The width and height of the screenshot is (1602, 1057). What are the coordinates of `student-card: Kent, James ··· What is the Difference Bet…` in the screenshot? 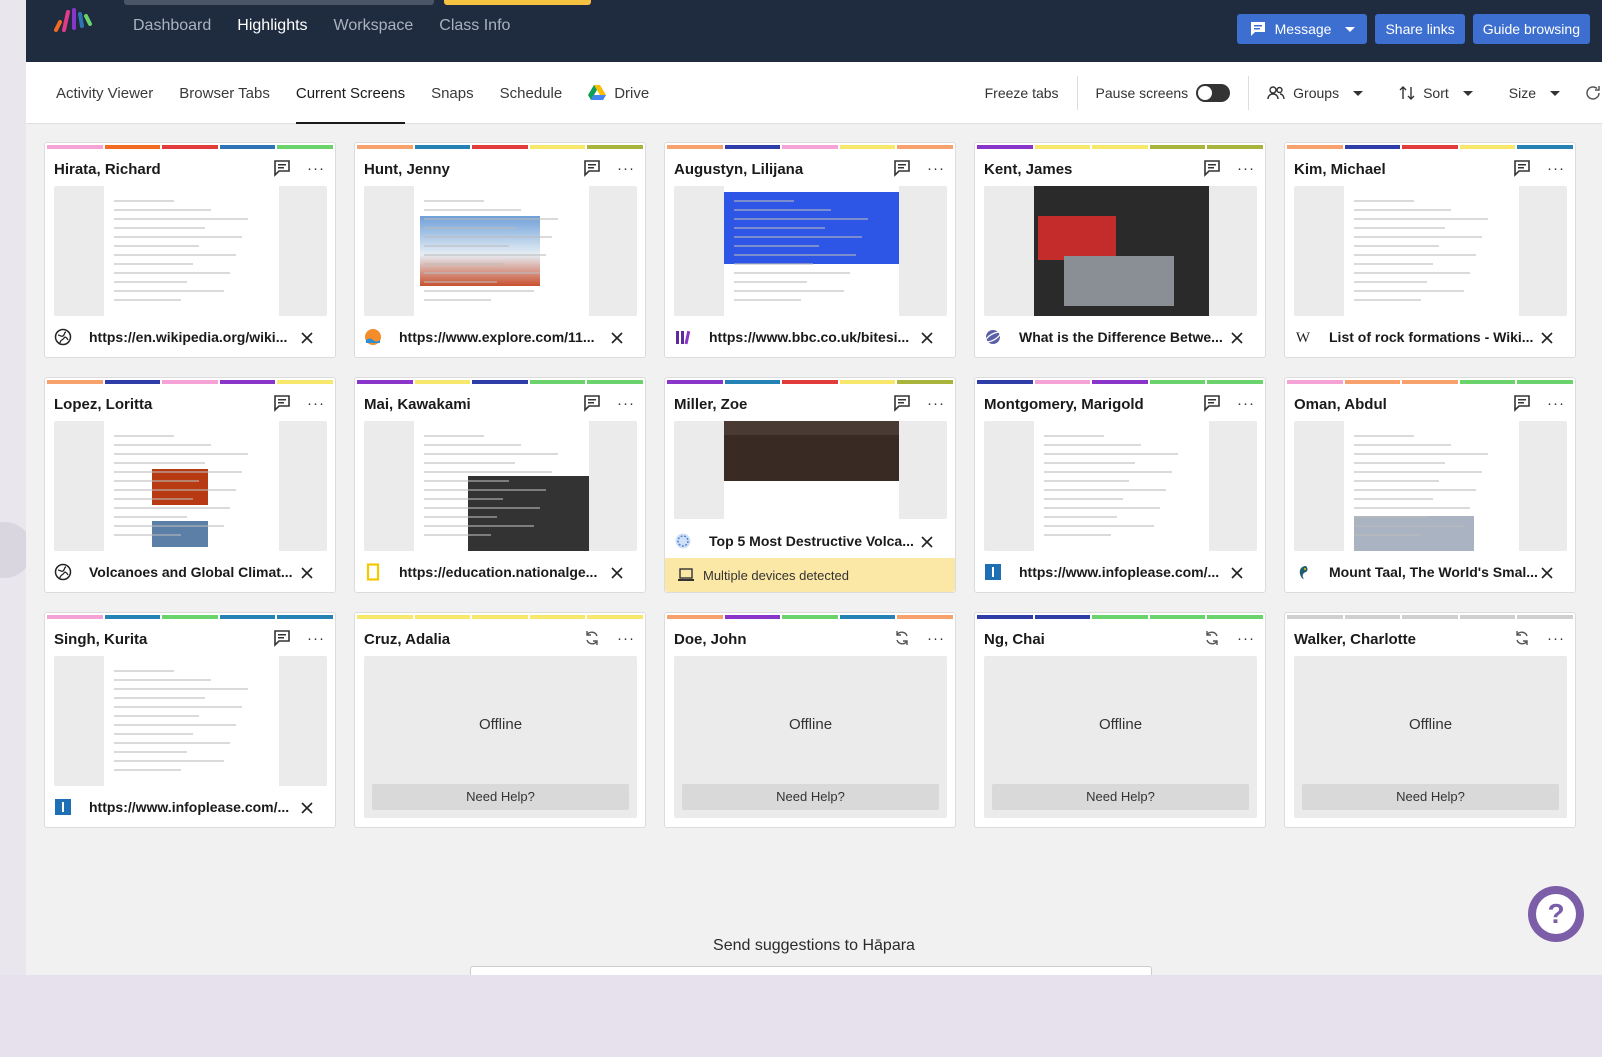 It's located at (1120, 250).